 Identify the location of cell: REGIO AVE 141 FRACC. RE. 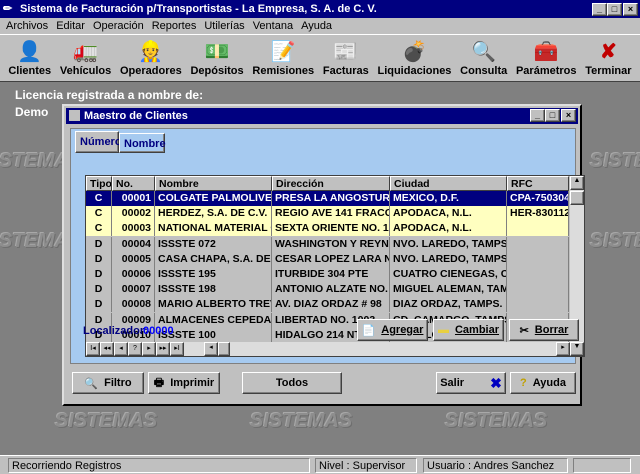
(331, 214).